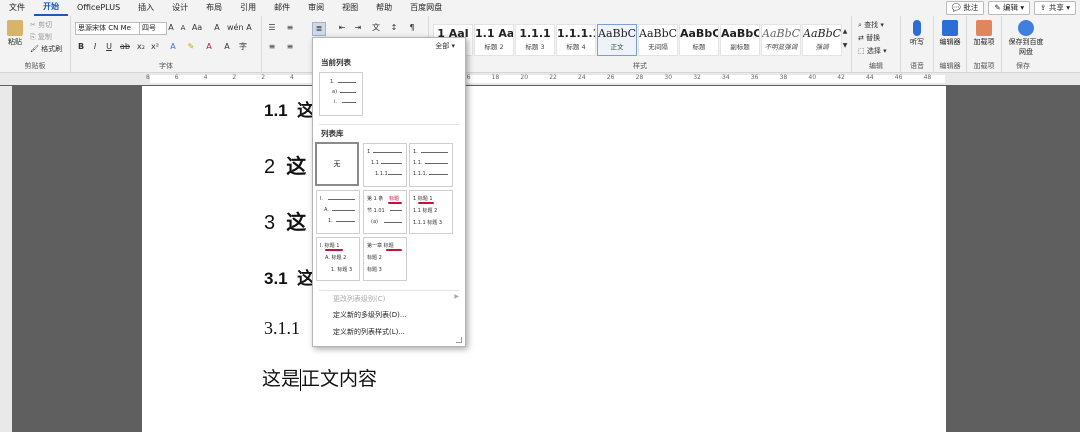 This screenshot has height=432, width=1080. What do you see at coordinates (243, 47) in the screenshot?
I see `enclose-char-icon: 字` at bounding box center [243, 47].